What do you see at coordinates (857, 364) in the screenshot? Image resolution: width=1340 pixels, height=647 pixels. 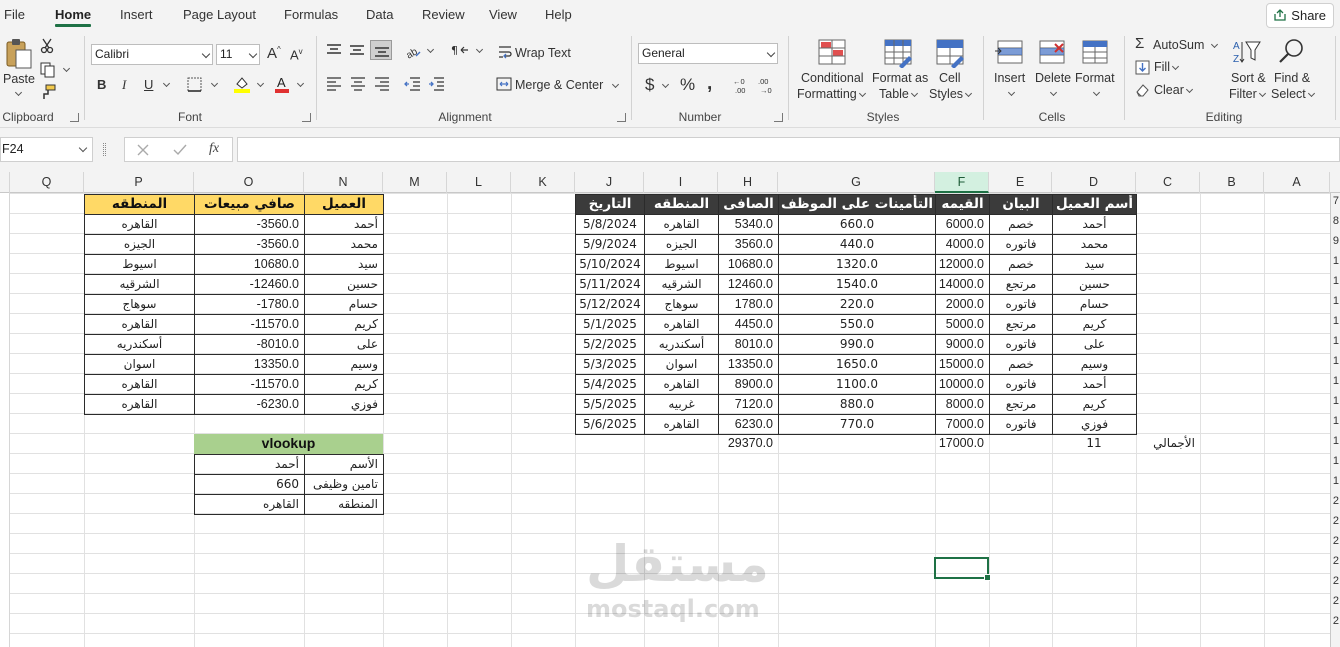 I see `table-cell: 1650.0` at bounding box center [857, 364].